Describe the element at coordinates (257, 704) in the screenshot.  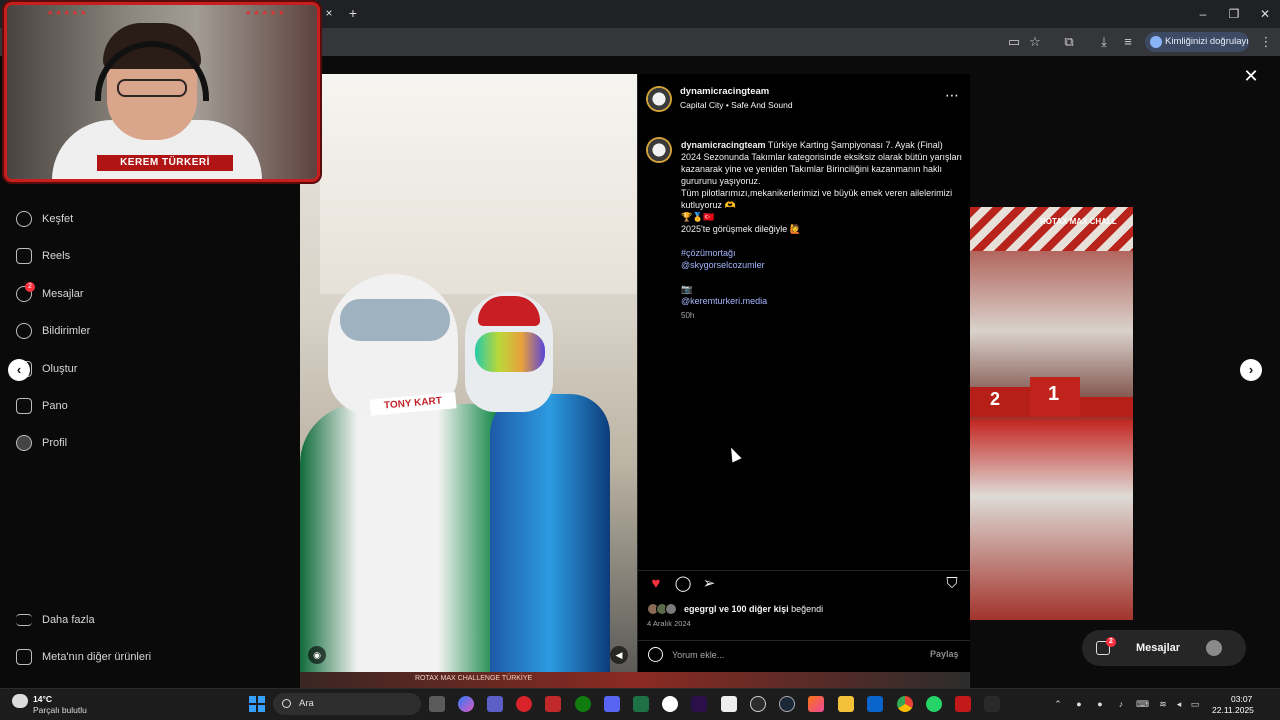
I see `windows-start-icon` at that location.